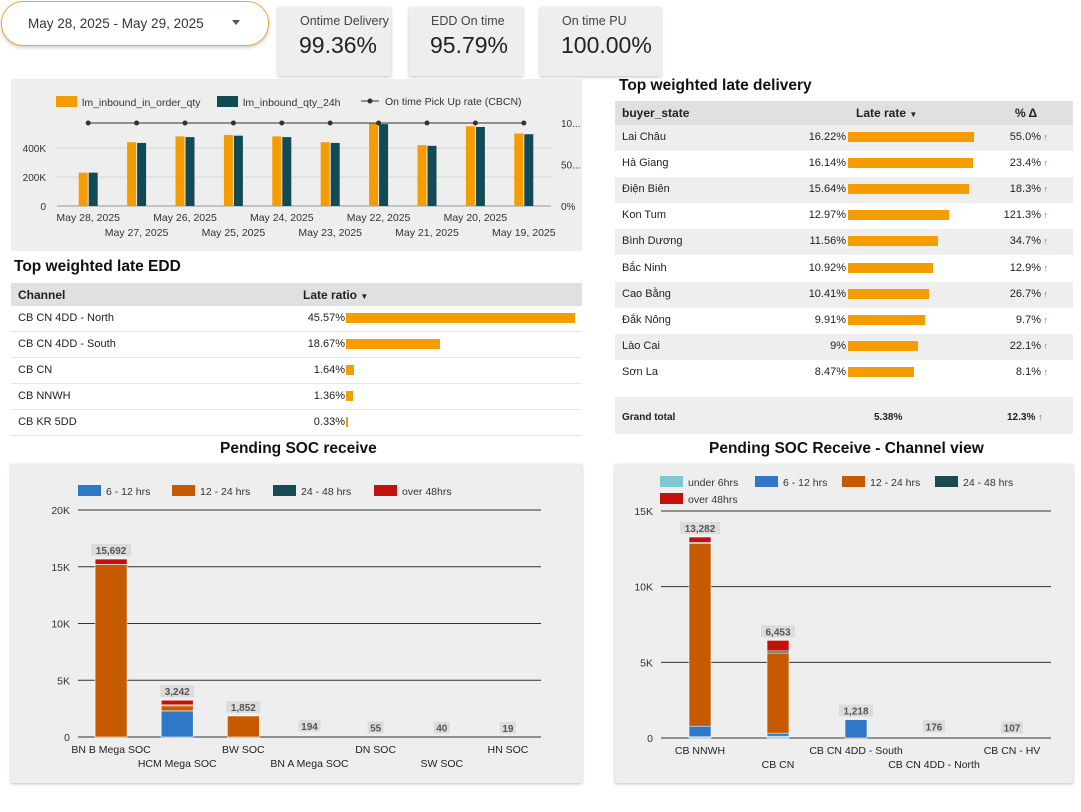  What do you see at coordinates (888, 417) in the screenshot?
I see `grand-total-rate: 5.38%` at bounding box center [888, 417].